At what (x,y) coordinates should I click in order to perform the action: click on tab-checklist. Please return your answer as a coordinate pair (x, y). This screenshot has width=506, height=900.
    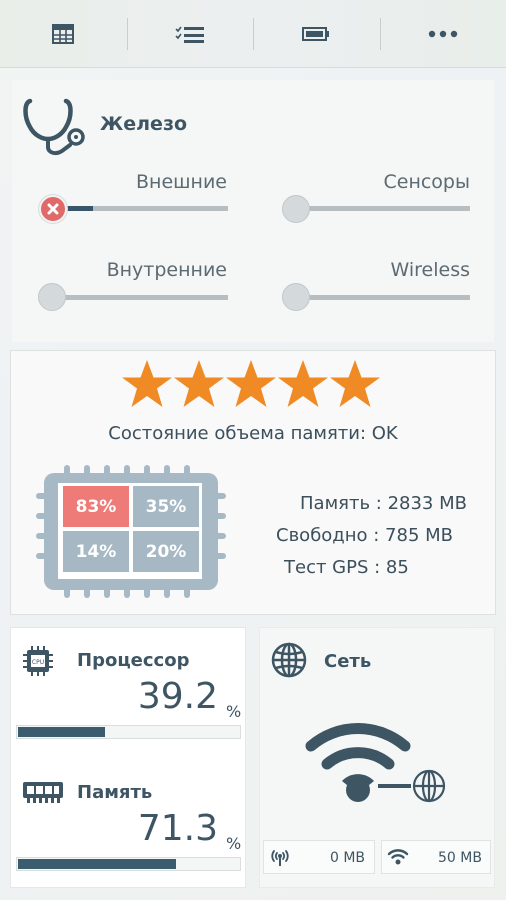
    Looking at the image, I should click on (190, 33).